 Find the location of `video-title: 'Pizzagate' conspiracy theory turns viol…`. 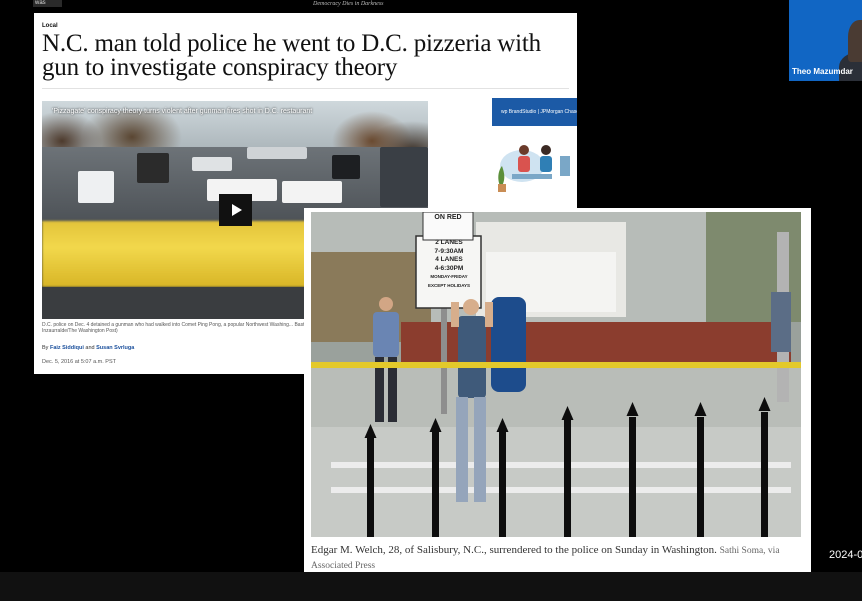

video-title: 'Pizzagate' conspiracy theory turns viol… is located at coordinates (182, 111).